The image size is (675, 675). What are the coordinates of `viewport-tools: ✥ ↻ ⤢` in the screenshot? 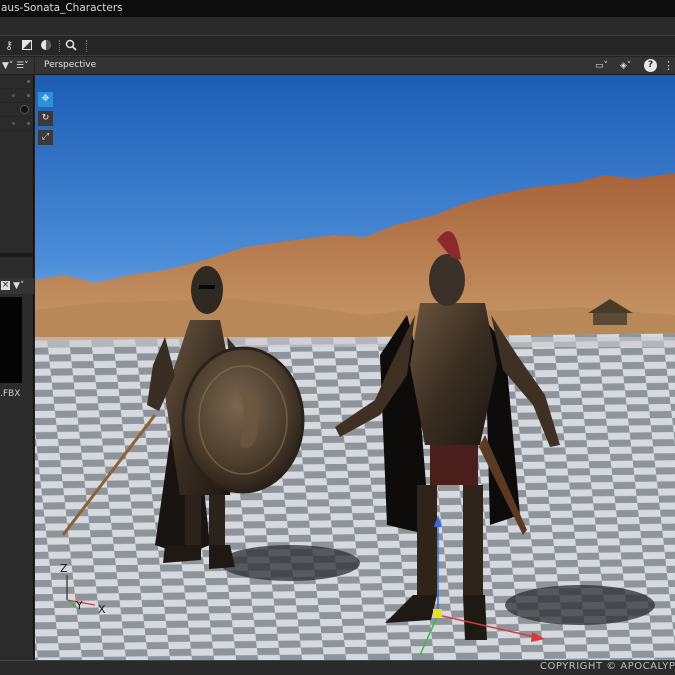 It's located at (46, 120).